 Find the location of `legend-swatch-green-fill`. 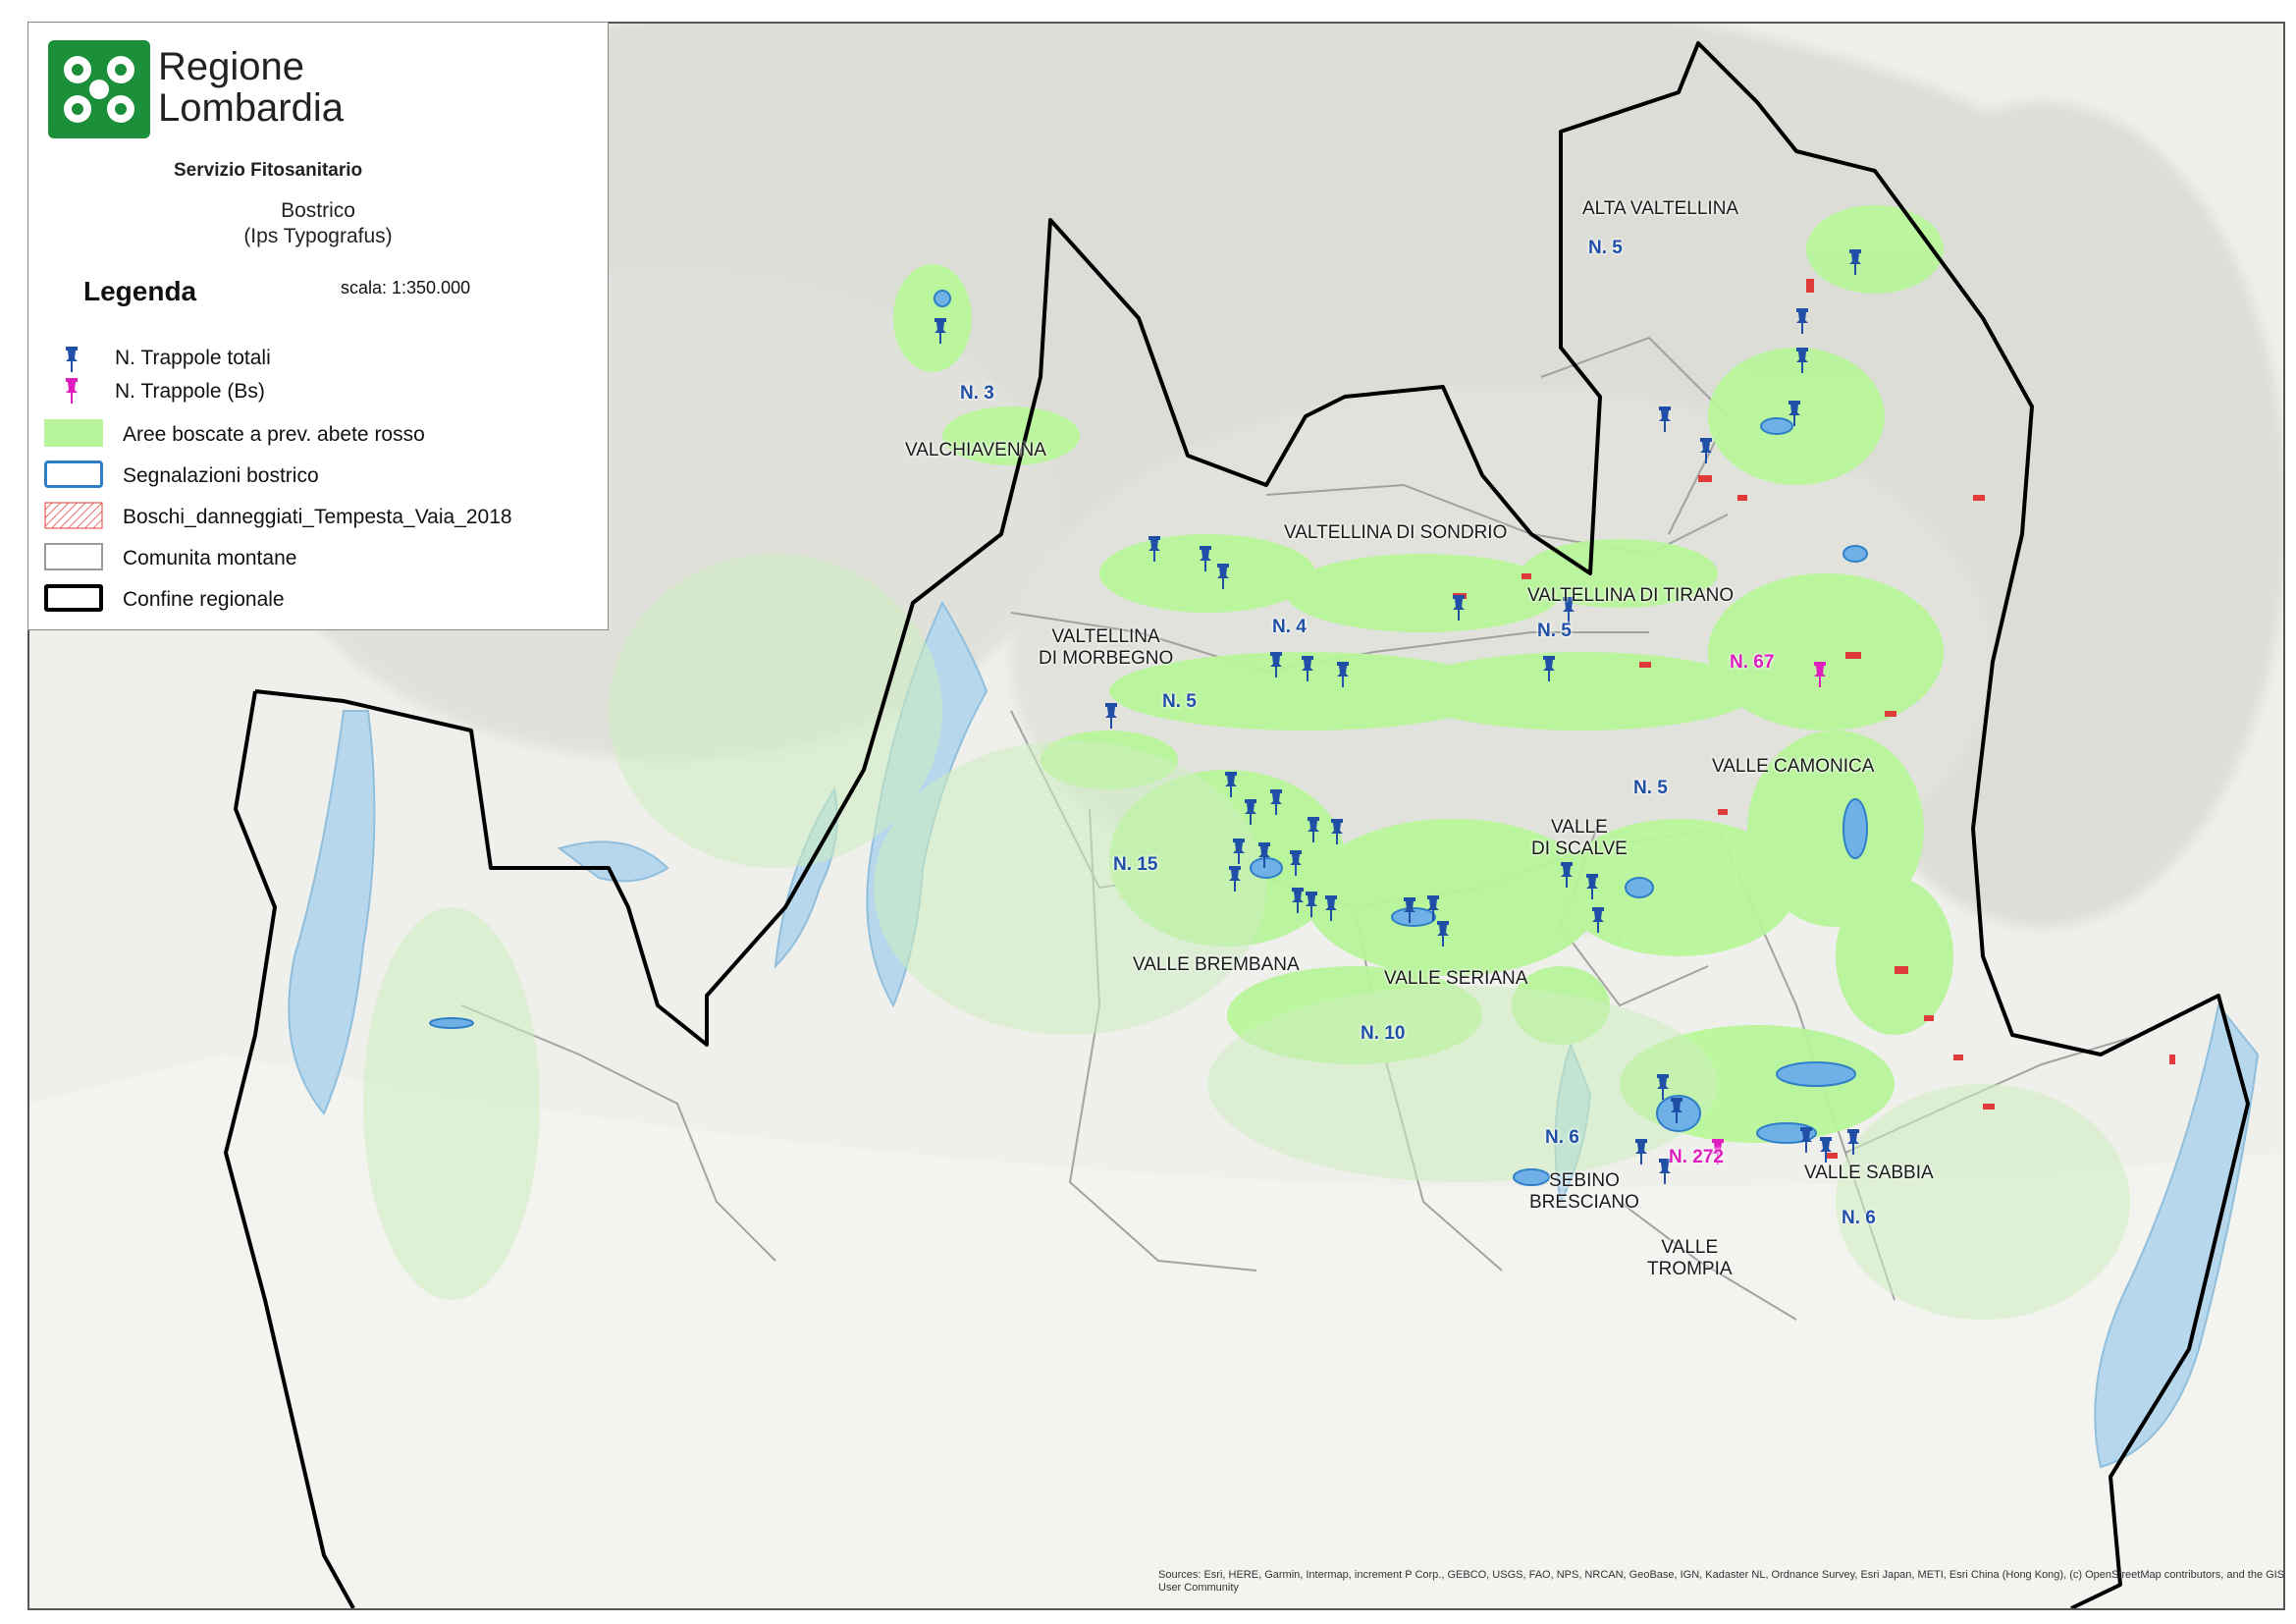

legend-swatch-green-fill is located at coordinates (74, 433).